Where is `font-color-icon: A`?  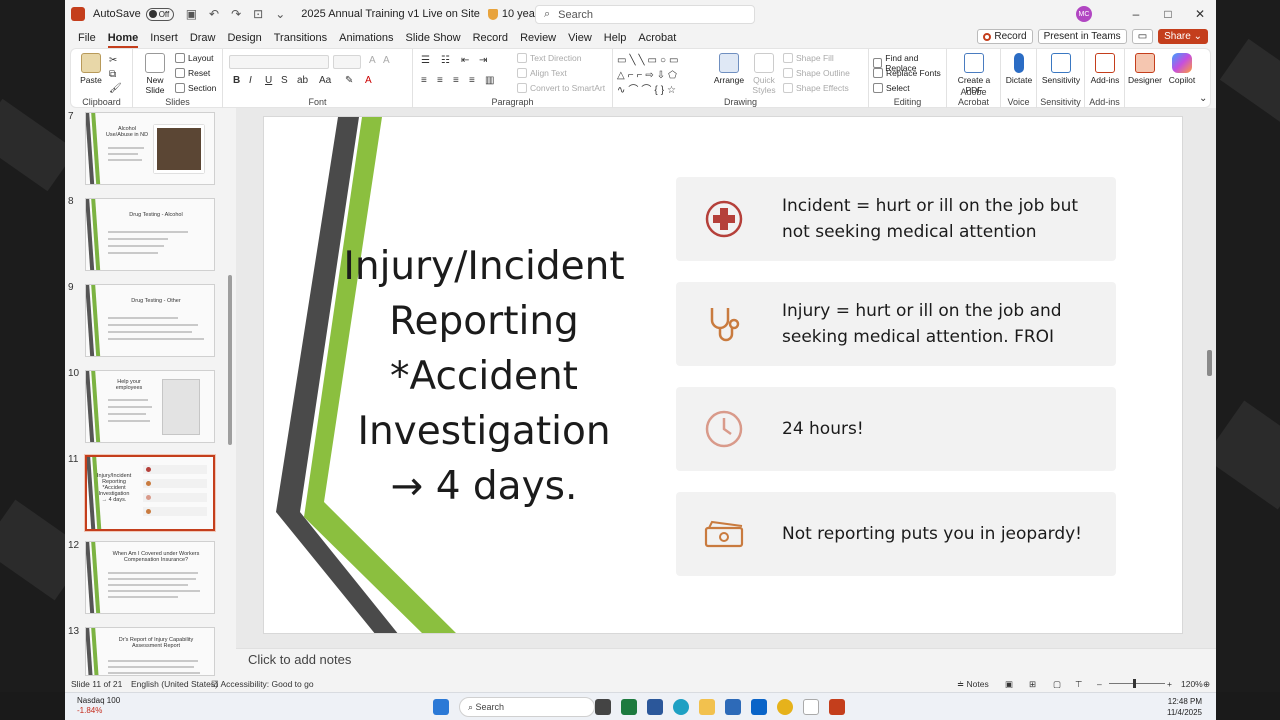 font-color-icon: A is located at coordinates (368, 80).